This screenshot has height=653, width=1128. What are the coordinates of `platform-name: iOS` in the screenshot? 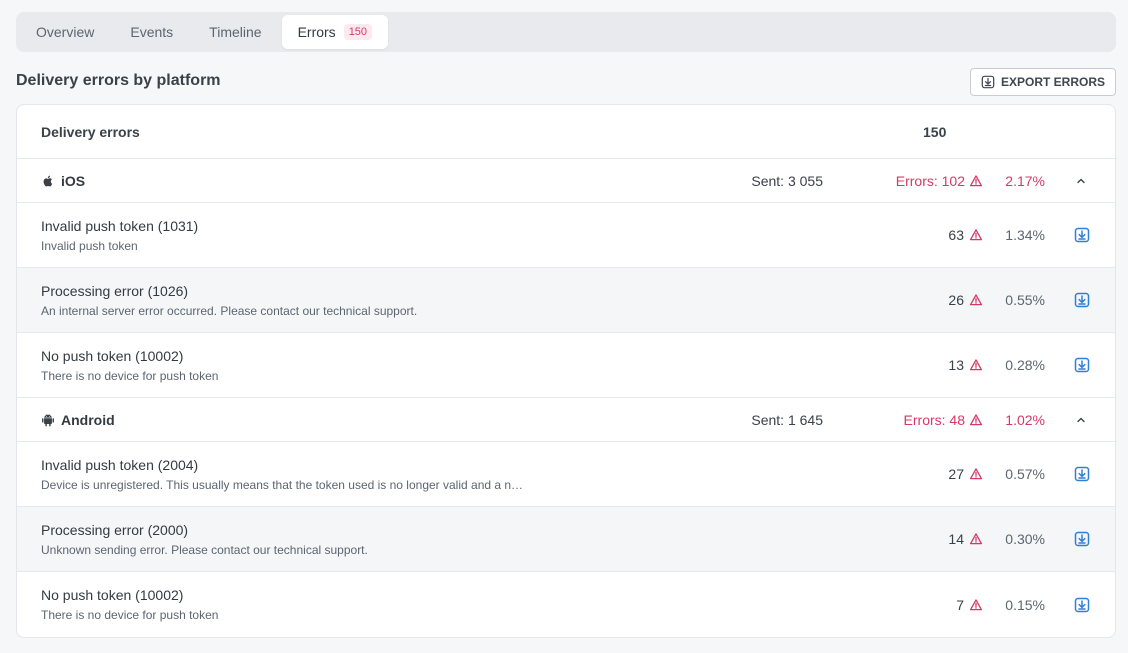 It's located at (63, 181).